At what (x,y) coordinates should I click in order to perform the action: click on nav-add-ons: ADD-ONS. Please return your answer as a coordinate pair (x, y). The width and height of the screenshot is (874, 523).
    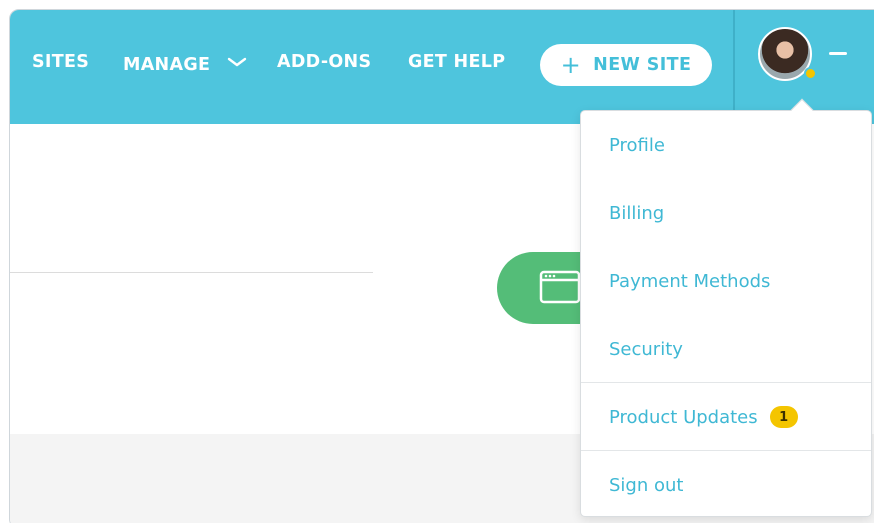
    Looking at the image, I should click on (324, 62).